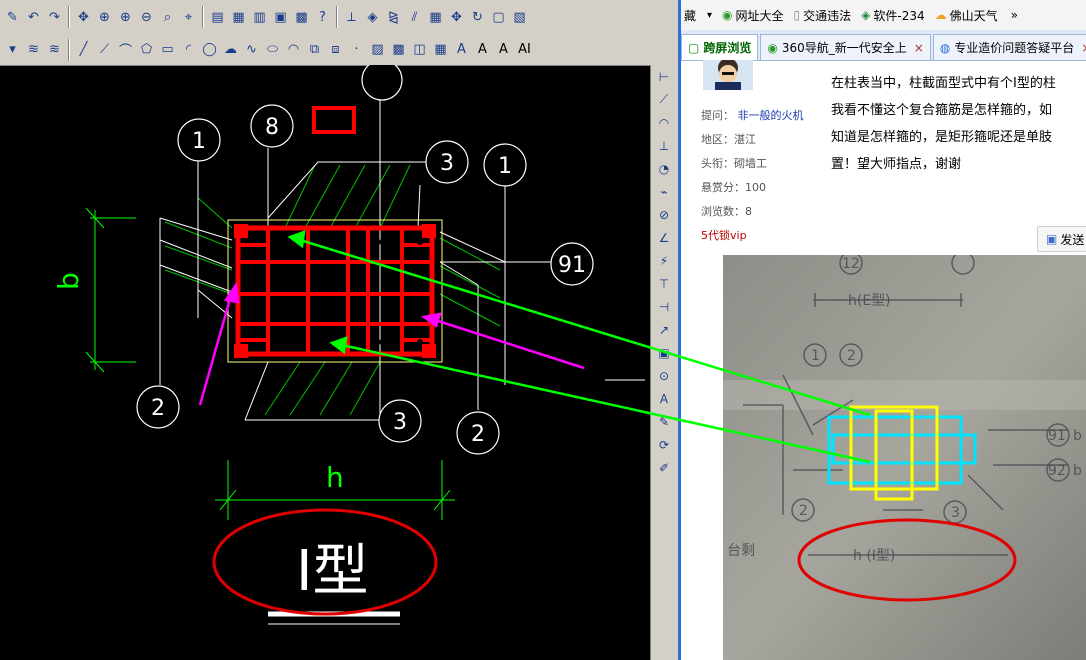 The image size is (1086, 660). What do you see at coordinates (400, 422) in the screenshot?
I see `callout-3-bottom: 3` at bounding box center [400, 422].